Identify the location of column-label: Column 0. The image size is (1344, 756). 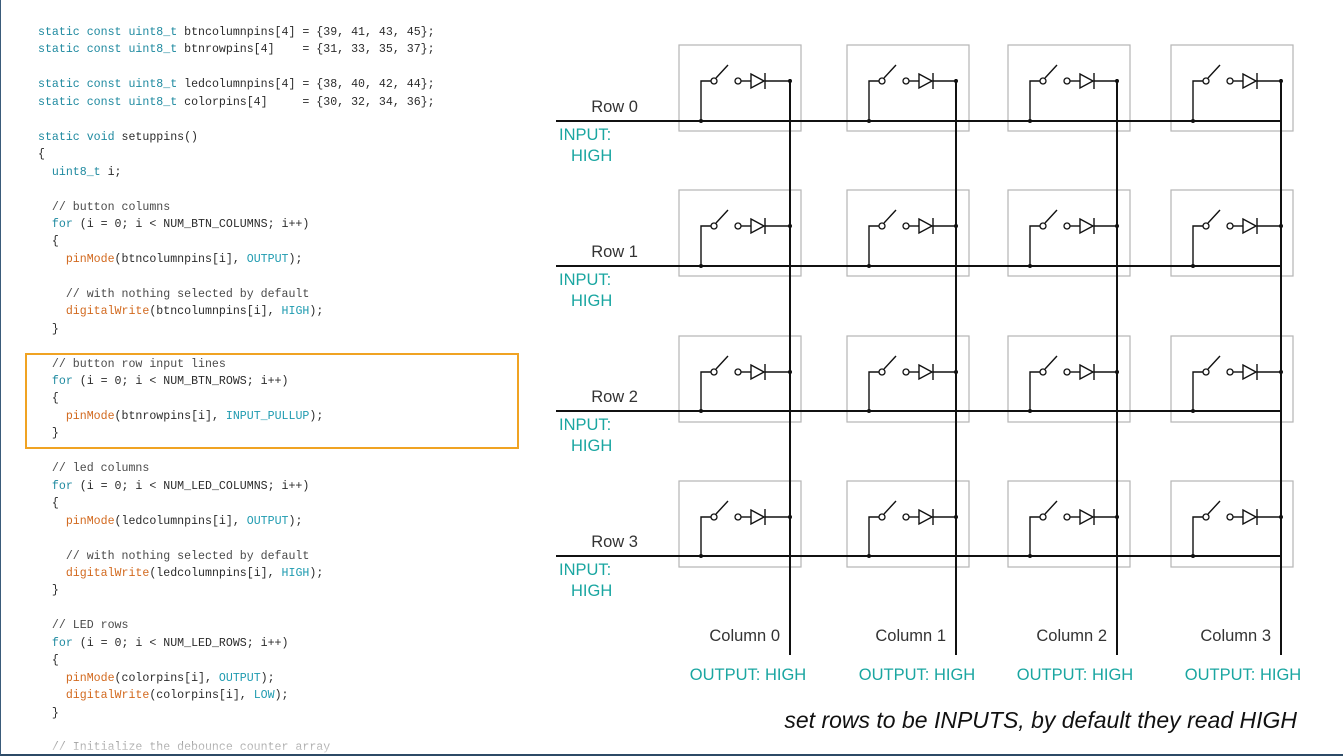
(744, 636).